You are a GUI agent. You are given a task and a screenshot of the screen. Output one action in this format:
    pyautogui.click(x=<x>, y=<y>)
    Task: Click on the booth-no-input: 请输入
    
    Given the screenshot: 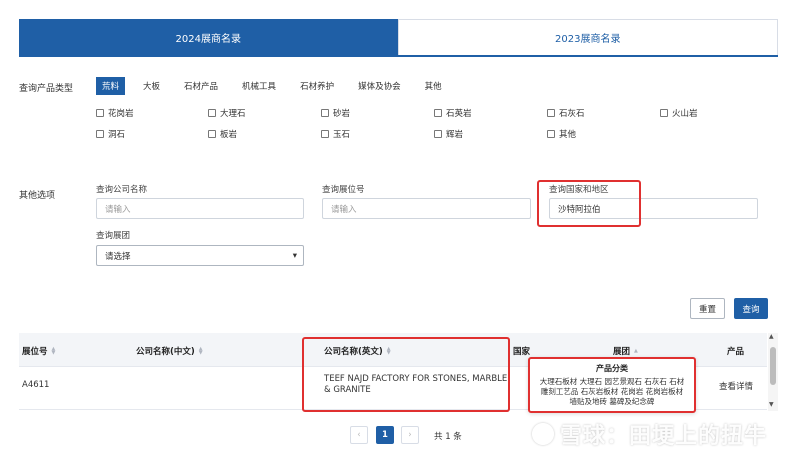 What is the action you would take?
    pyautogui.click(x=426, y=208)
    